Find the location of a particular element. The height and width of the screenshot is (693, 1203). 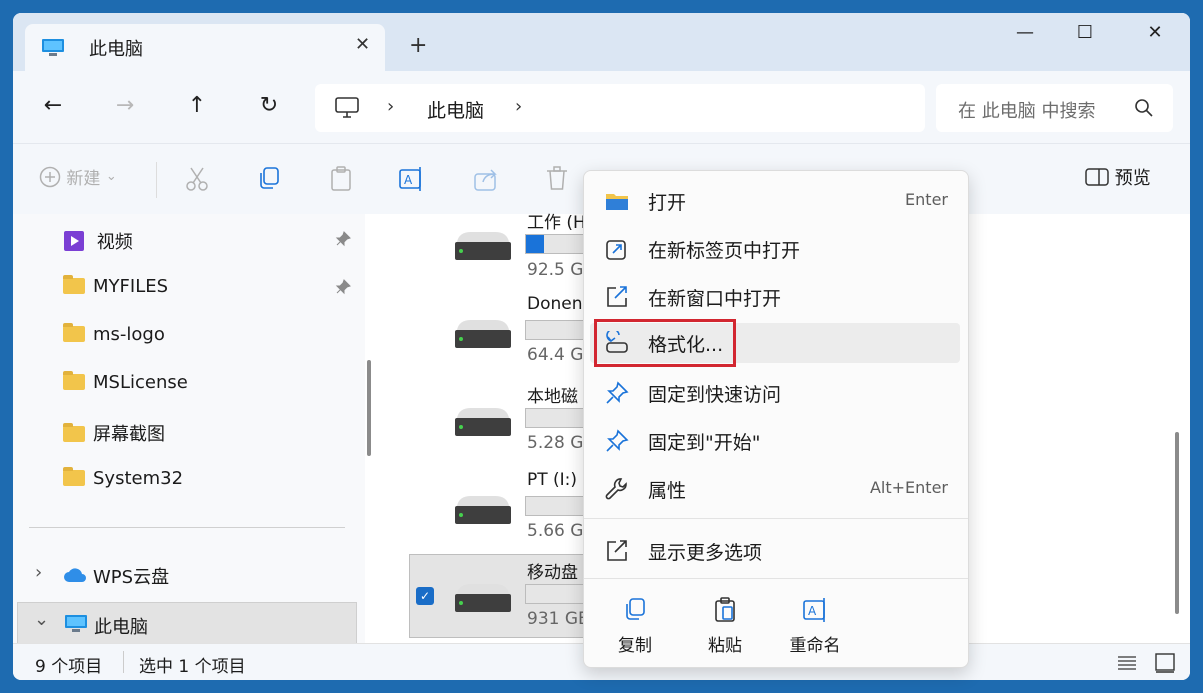

tiles-view-icon is located at coordinates (1165, 663).